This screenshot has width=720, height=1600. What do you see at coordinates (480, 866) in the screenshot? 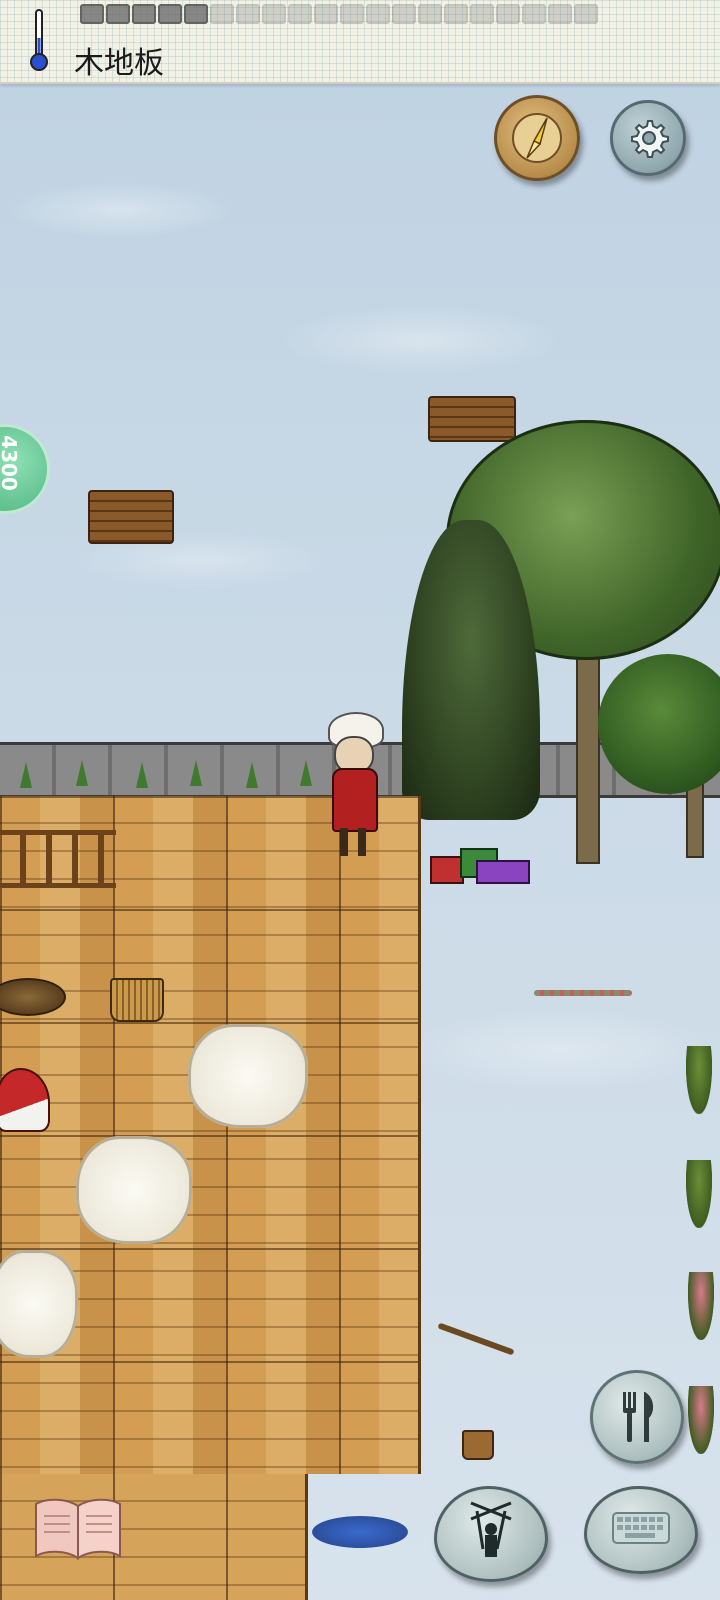
I see `gift-boxes` at bounding box center [480, 866].